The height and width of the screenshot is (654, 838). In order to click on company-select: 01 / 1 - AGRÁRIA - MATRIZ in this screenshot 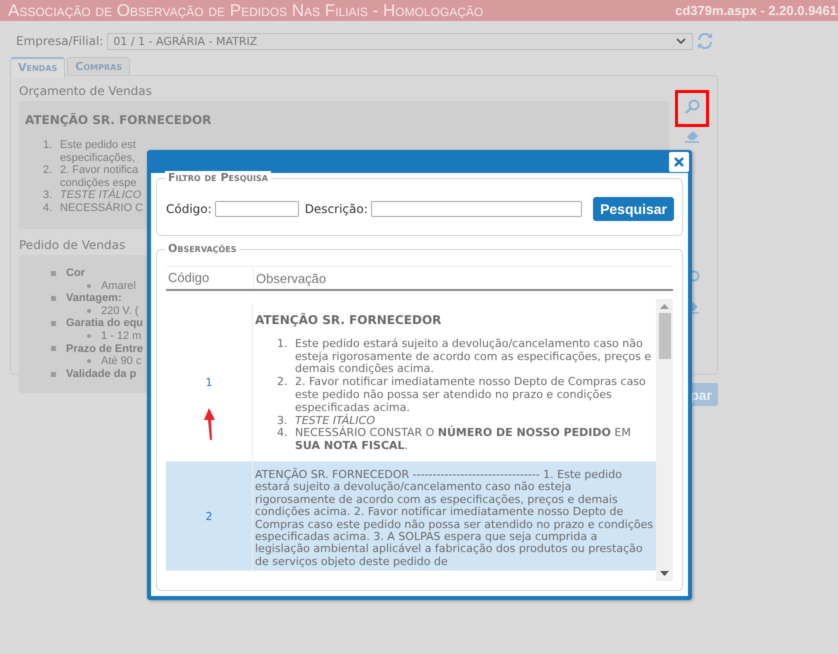, I will do `click(400, 41)`.